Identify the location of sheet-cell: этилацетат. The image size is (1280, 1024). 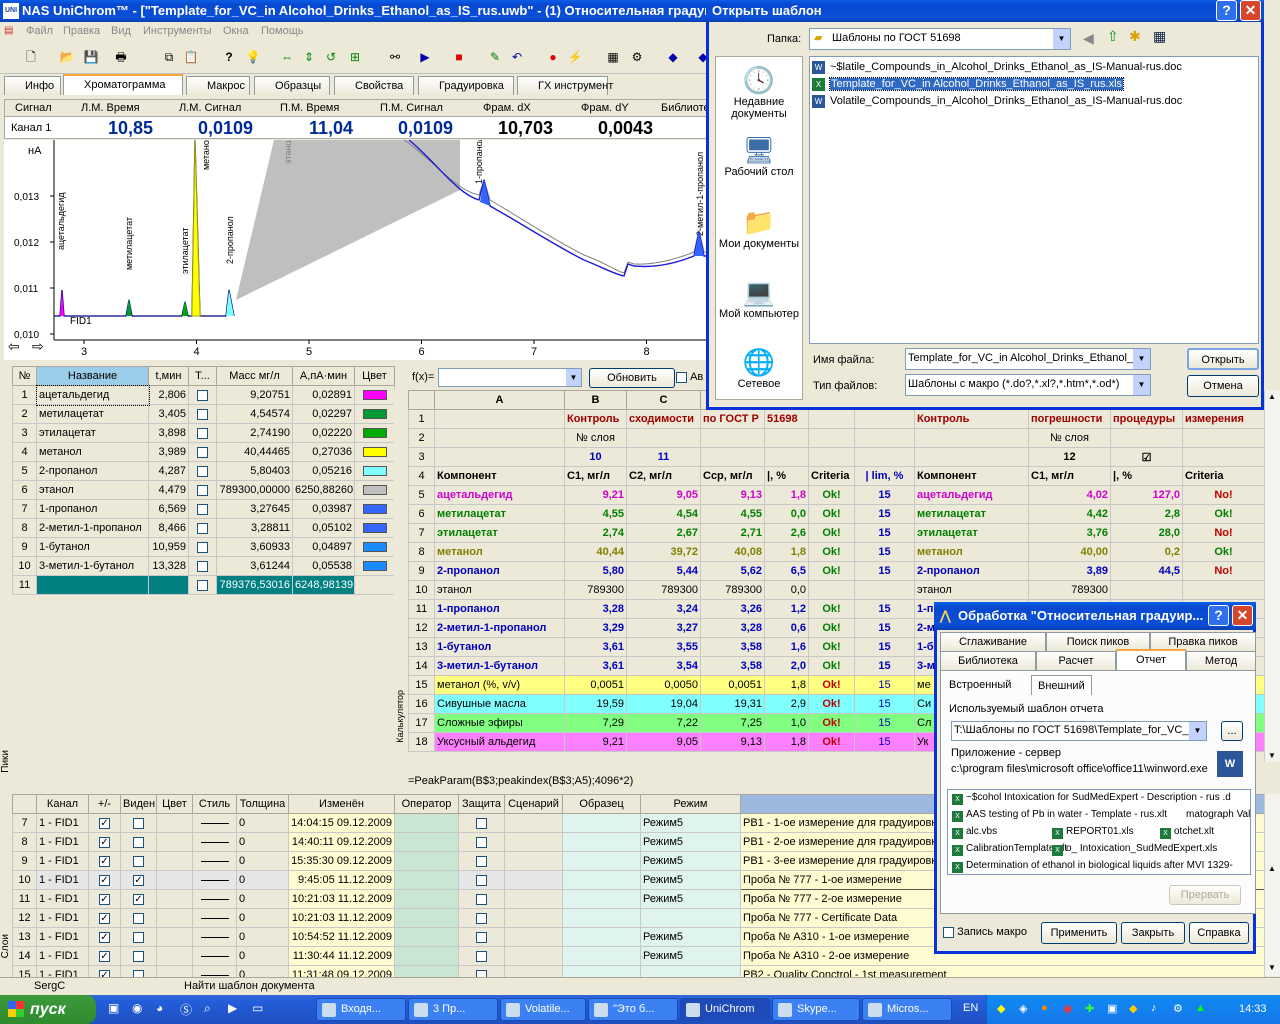
(499, 533).